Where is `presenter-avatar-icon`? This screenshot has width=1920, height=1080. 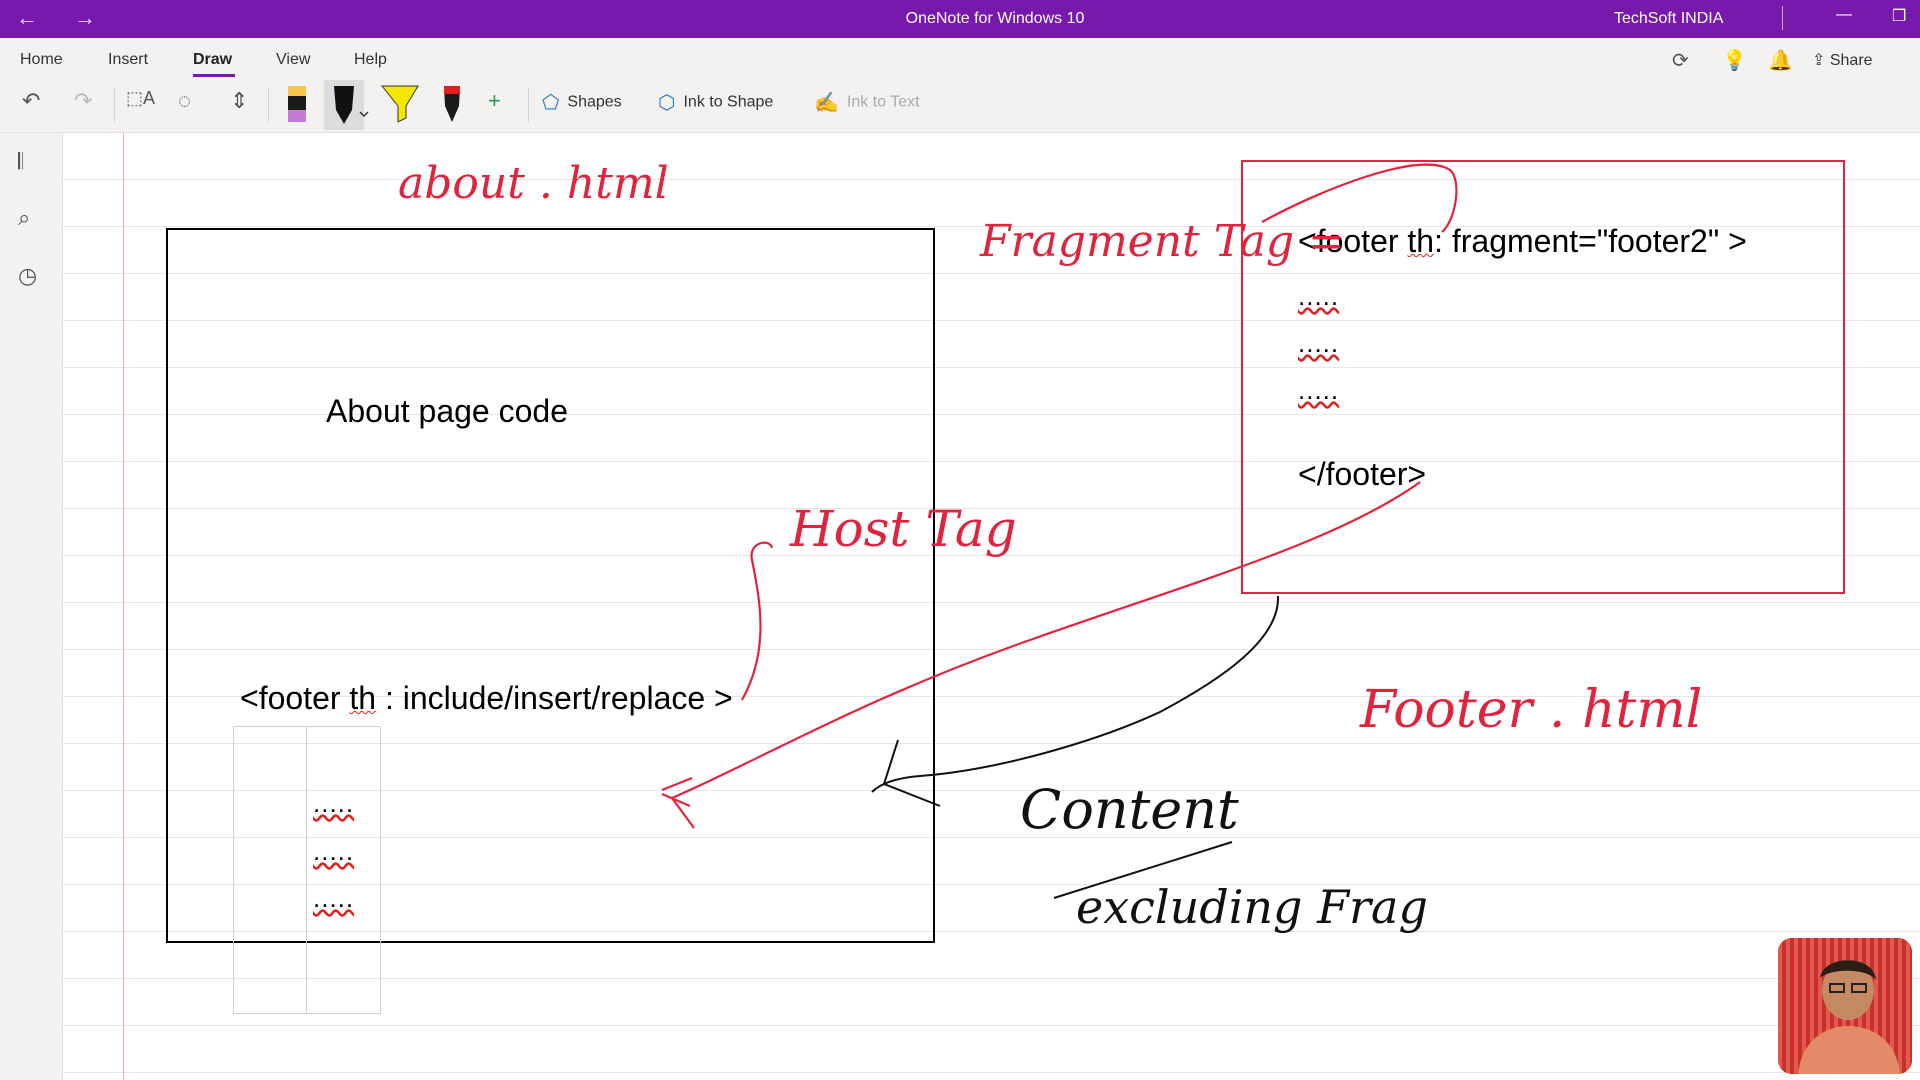
presenter-avatar-icon is located at coordinates (1845, 1006).